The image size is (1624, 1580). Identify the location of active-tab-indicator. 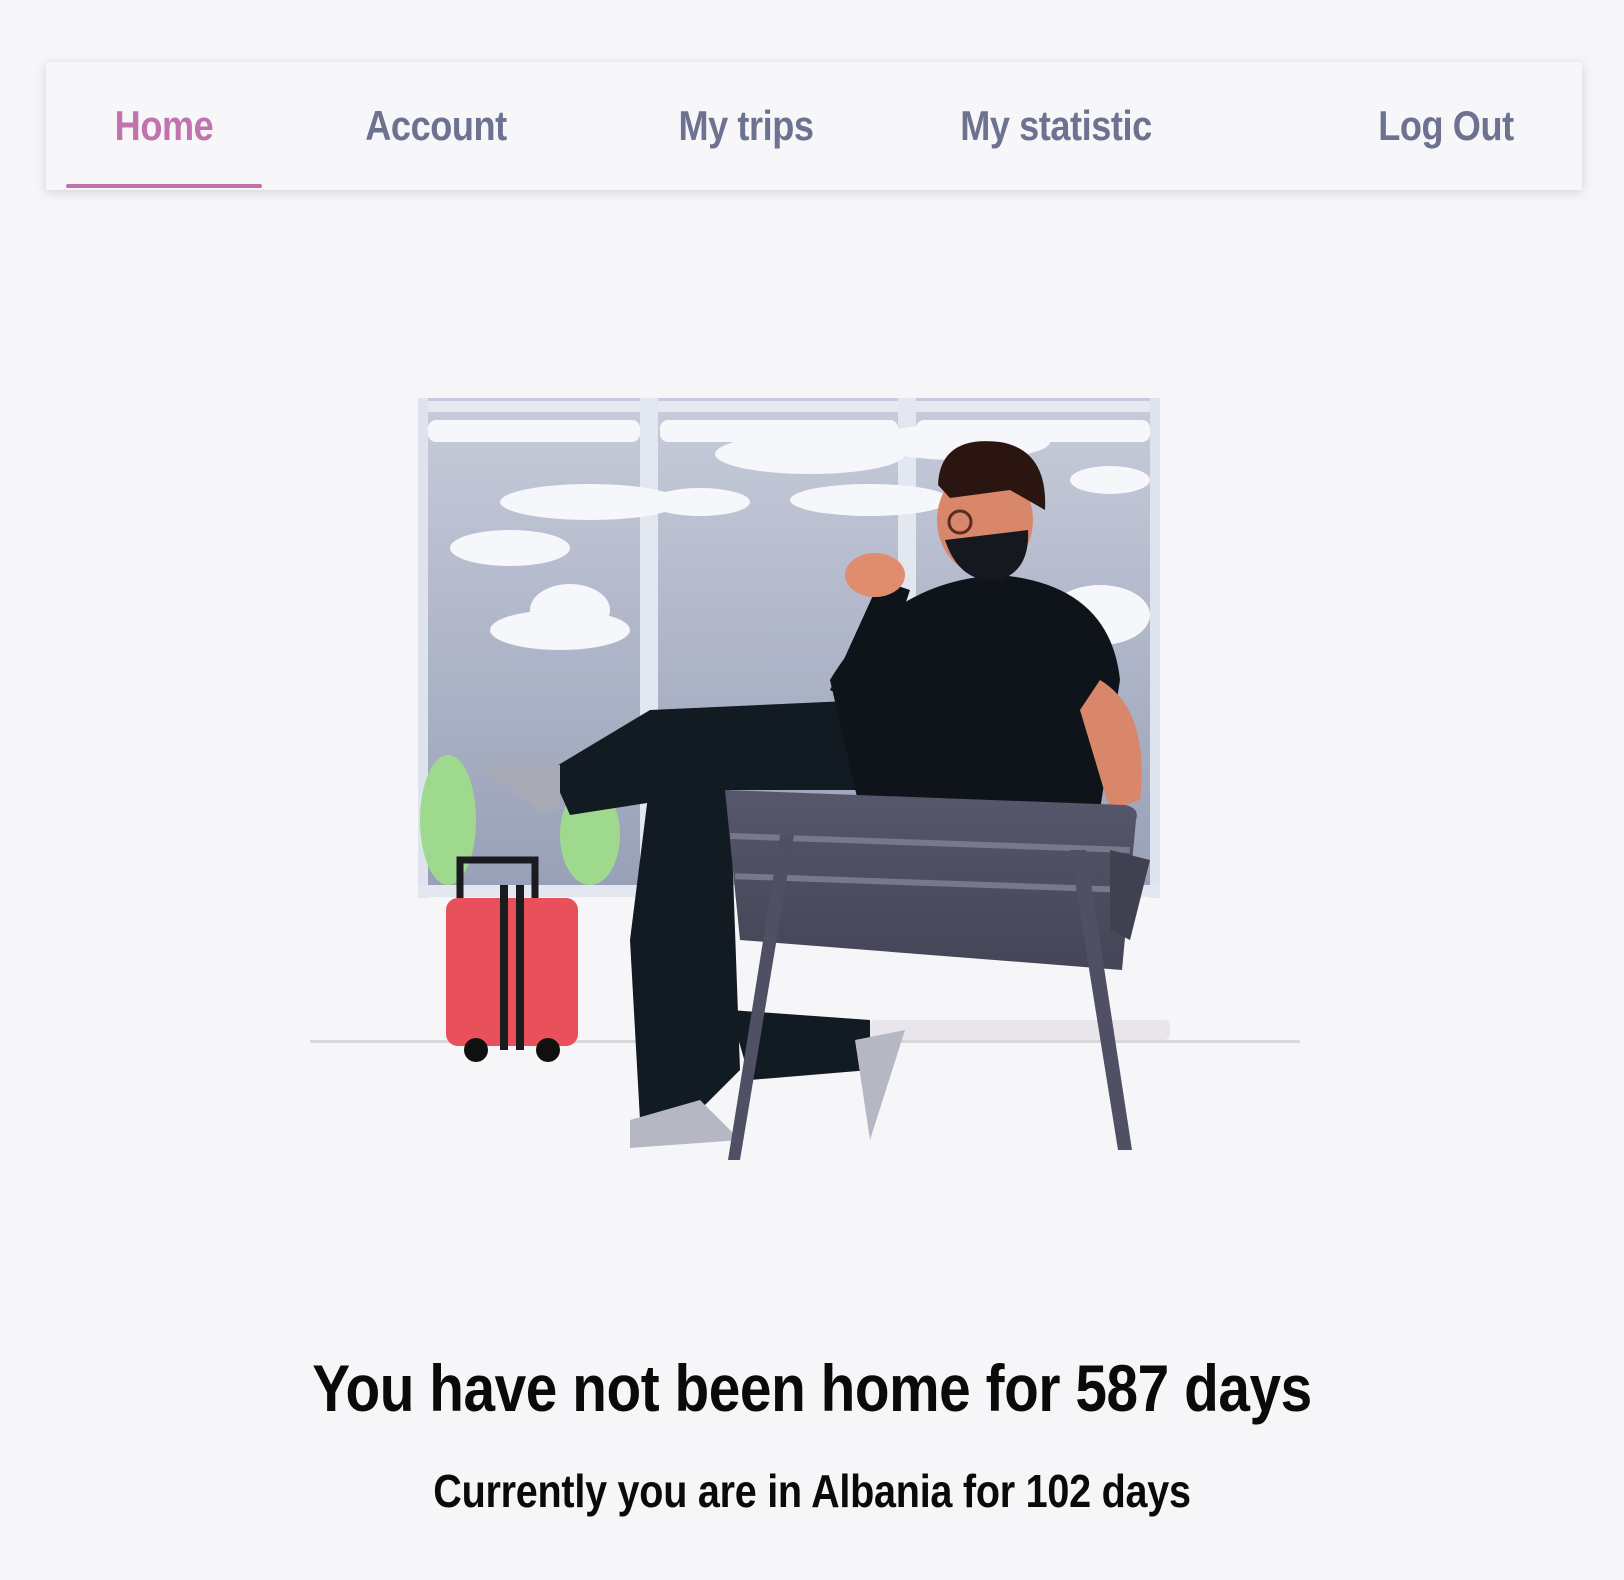
(164, 186).